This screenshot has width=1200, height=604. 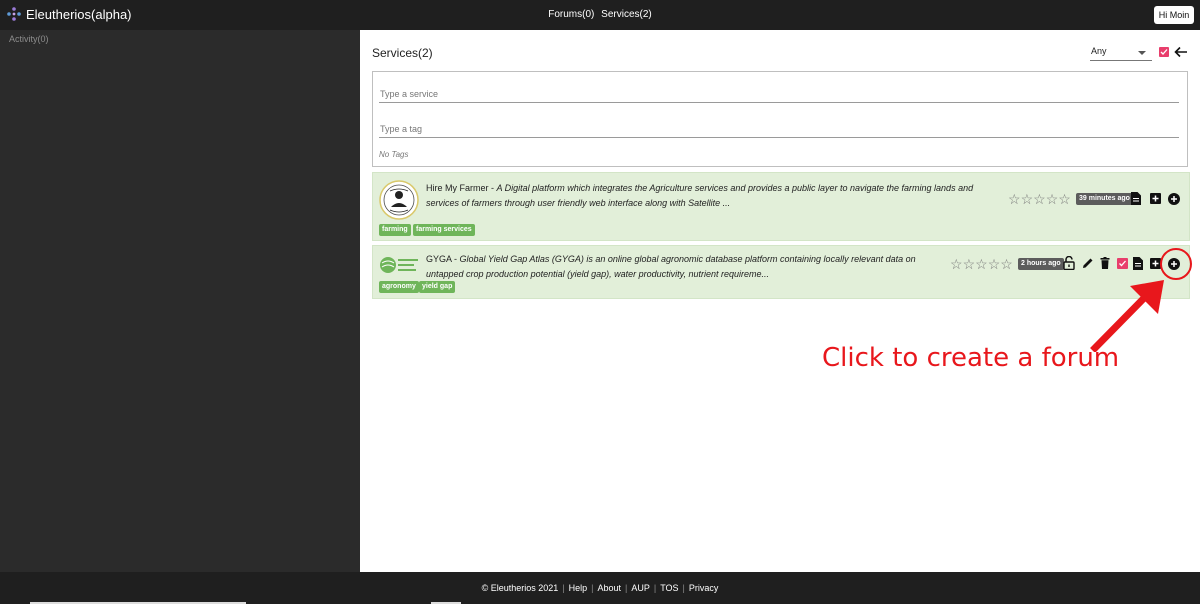 What do you see at coordinates (780, 119) in the screenshot?
I see `search-box: Type a service Type a tag No Tags` at bounding box center [780, 119].